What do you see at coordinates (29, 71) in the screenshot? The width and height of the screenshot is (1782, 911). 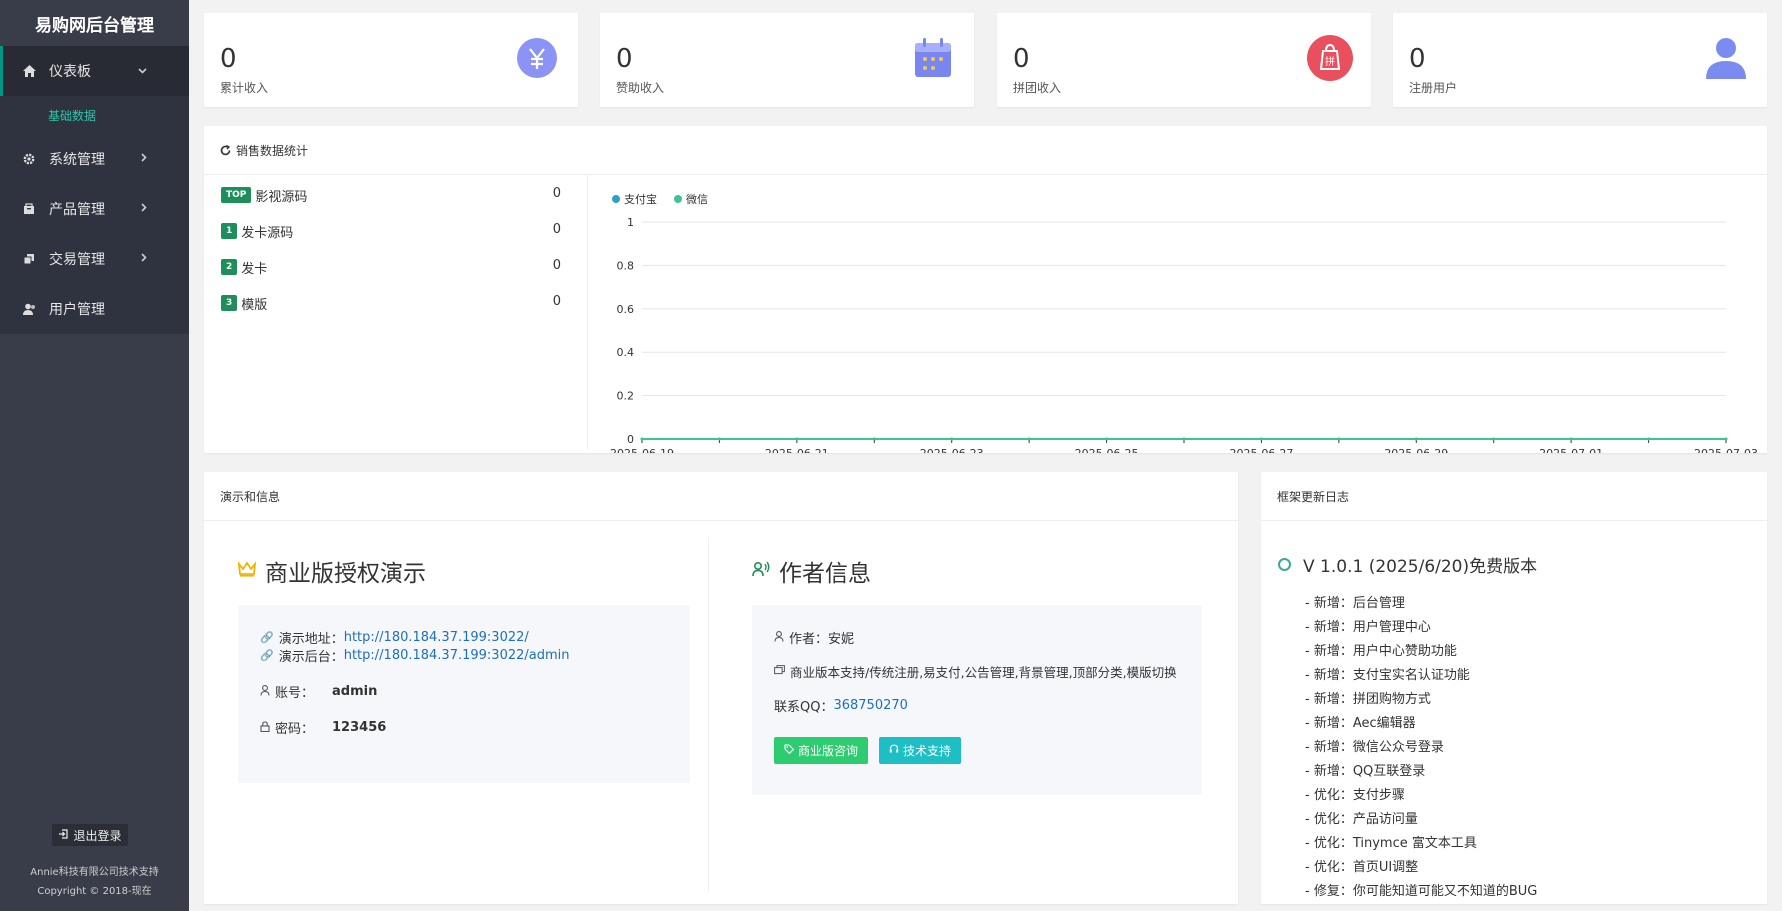 I see `home-icon` at bounding box center [29, 71].